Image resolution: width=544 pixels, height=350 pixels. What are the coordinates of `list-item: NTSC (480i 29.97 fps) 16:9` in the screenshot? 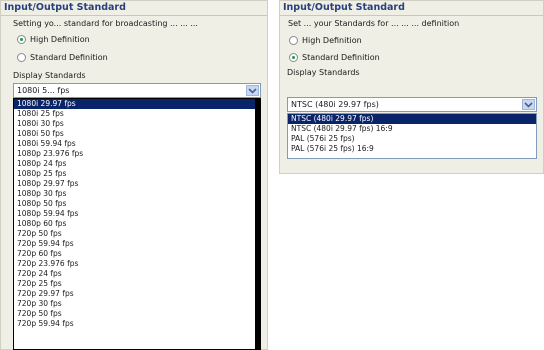 It's located at (412, 129).